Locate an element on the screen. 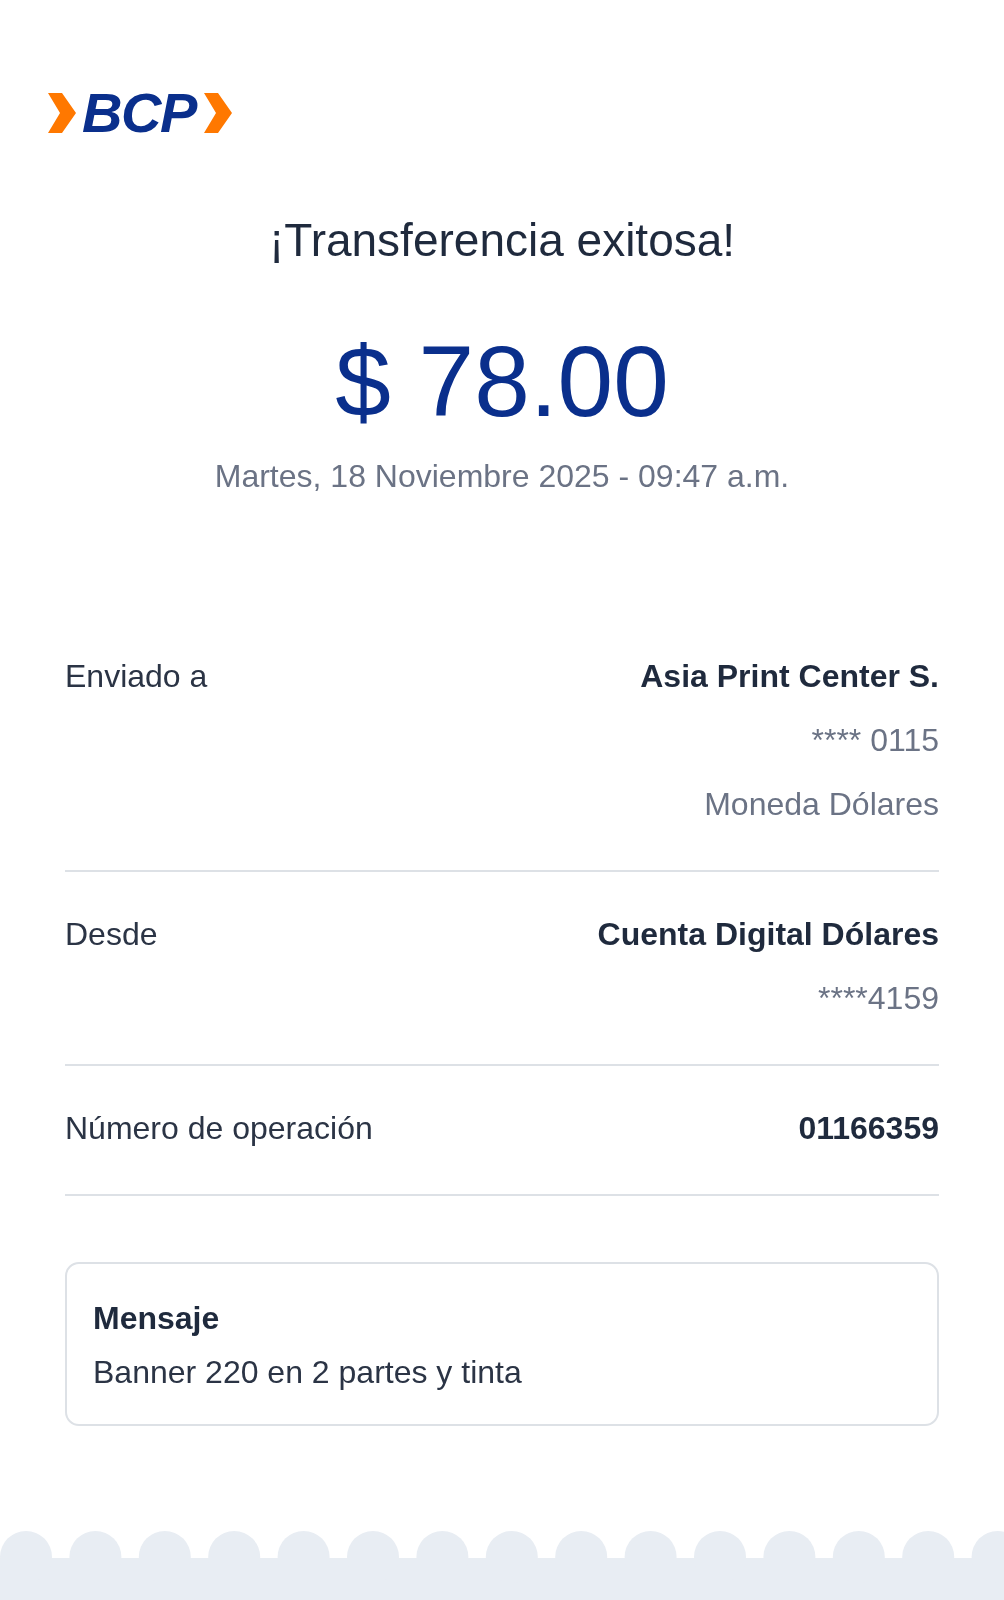 The height and width of the screenshot is (1600, 1004). amount: $ 78.00 is located at coordinates (502, 381).